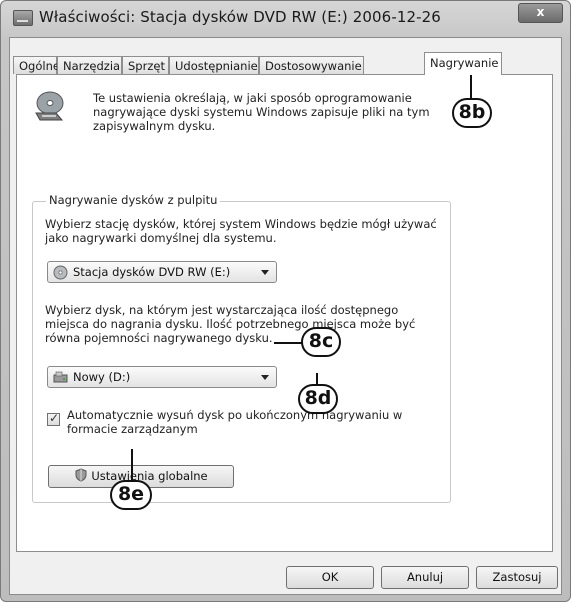 The width and height of the screenshot is (573, 604). Describe the element at coordinates (89, 65) in the screenshot. I see `tab-tools: Narzędzia` at that location.